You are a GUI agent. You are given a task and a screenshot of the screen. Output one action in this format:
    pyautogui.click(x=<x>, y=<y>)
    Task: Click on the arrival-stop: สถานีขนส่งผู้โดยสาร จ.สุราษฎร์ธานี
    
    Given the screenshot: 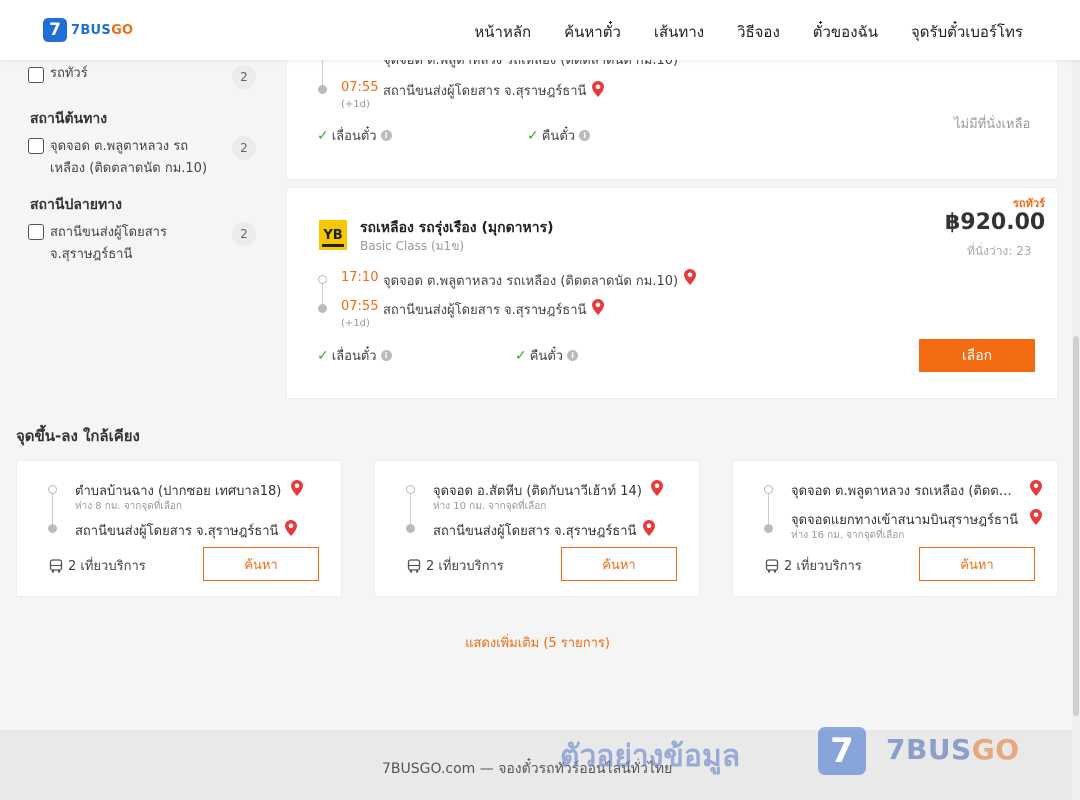 What is the action you would take?
    pyautogui.click(x=485, y=310)
    